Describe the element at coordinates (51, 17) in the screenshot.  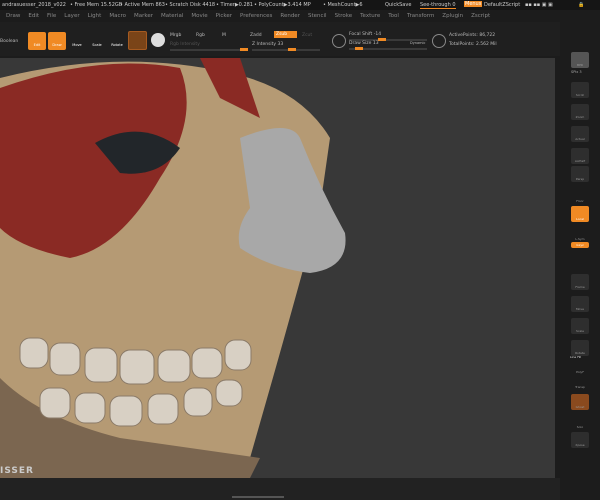
I see `menu-file: File` at that location.